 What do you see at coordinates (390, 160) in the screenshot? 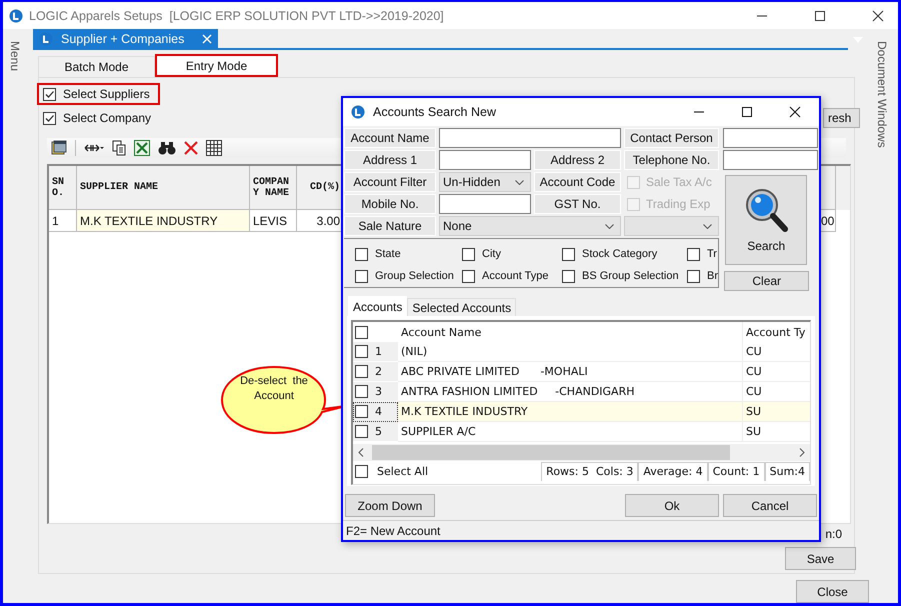
I see `field-label: Address 1` at bounding box center [390, 160].